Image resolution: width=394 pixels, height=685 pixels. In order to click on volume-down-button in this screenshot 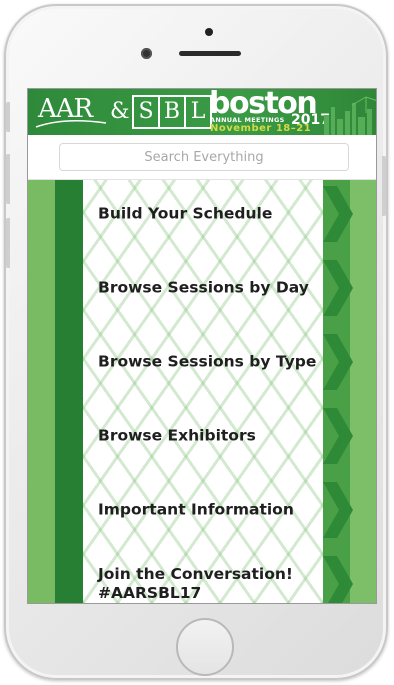, I will do `click(8, 243)`.